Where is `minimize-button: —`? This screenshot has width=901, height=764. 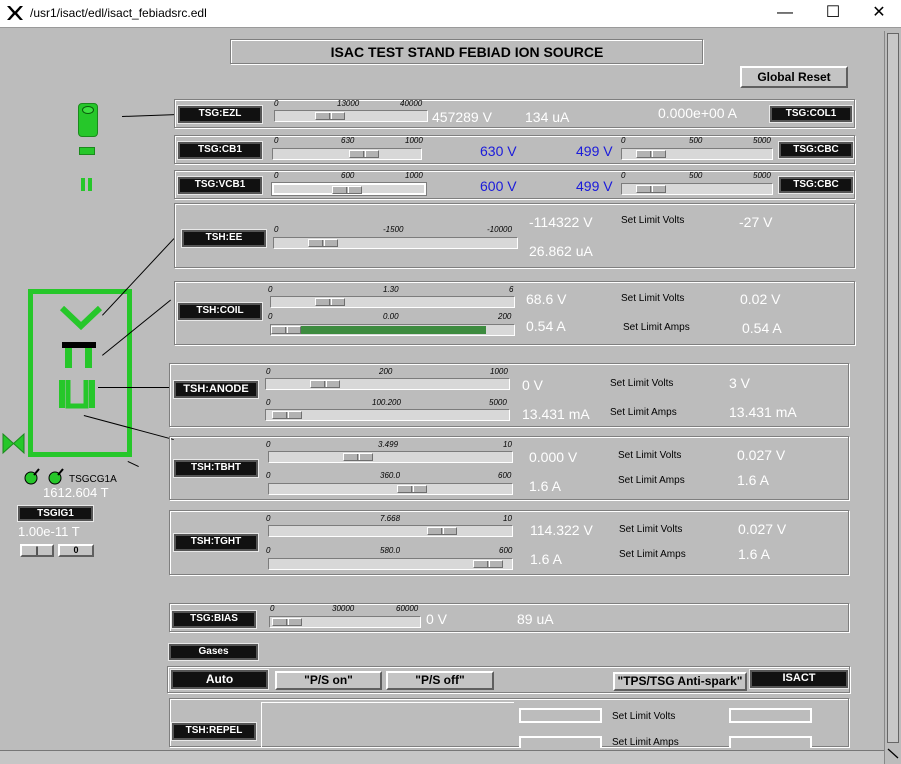
minimize-button: — is located at coordinates (785, 13).